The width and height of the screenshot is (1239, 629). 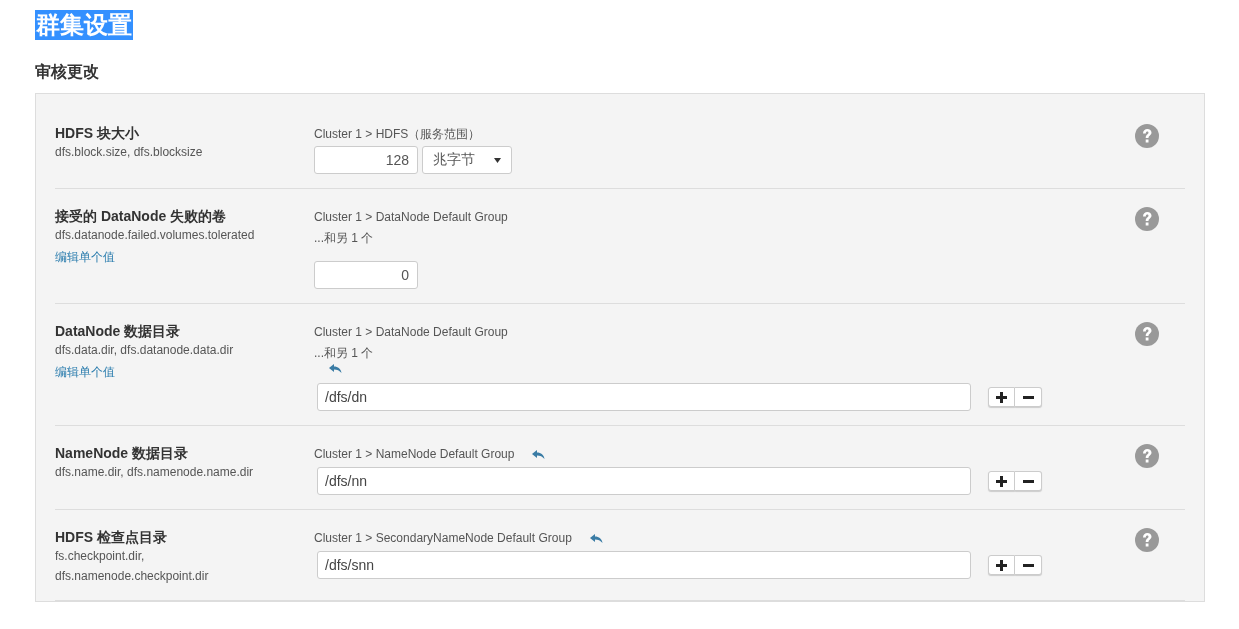 I want to click on property-keys: dfs.block.size, dfs.blocksize, so click(x=167, y=152).